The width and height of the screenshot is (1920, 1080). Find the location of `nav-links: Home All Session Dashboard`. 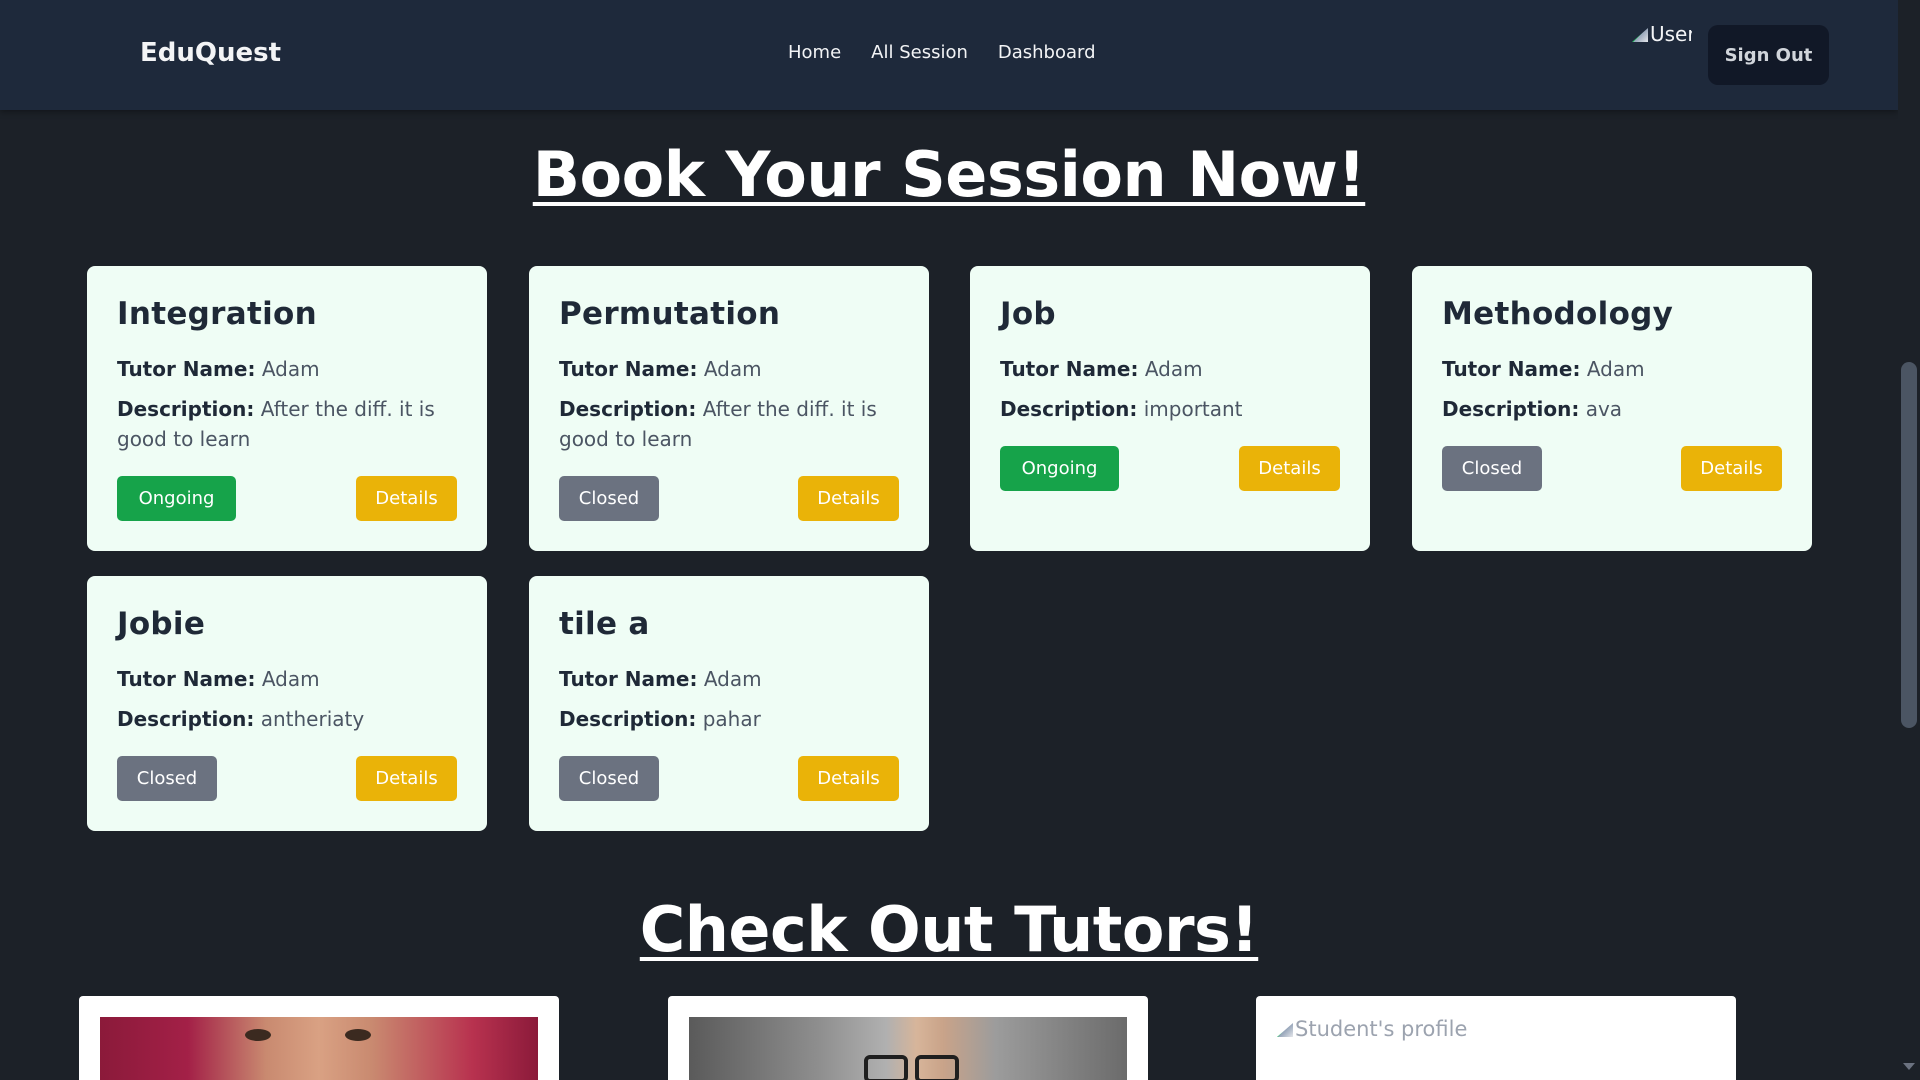

nav-links: Home All Session Dashboard is located at coordinates (942, 52).